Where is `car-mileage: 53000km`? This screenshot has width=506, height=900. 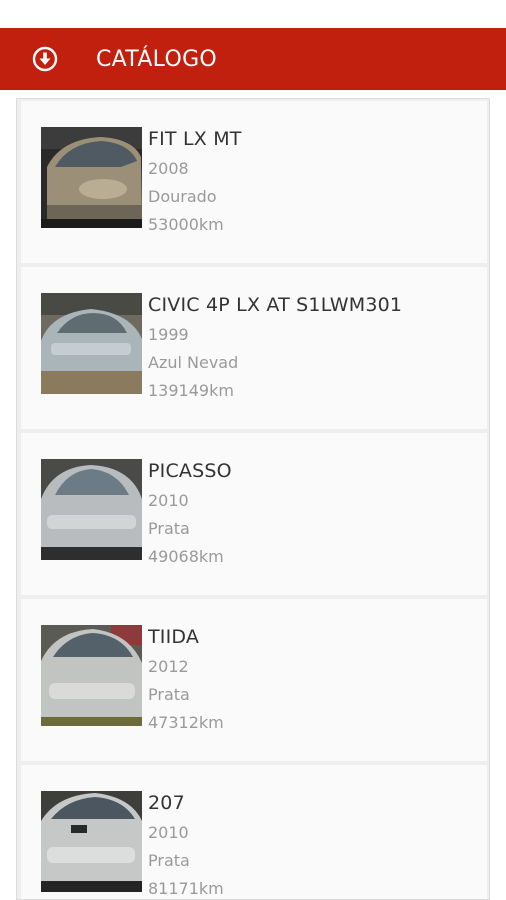 car-mileage: 53000km is located at coordinates (186, 224).